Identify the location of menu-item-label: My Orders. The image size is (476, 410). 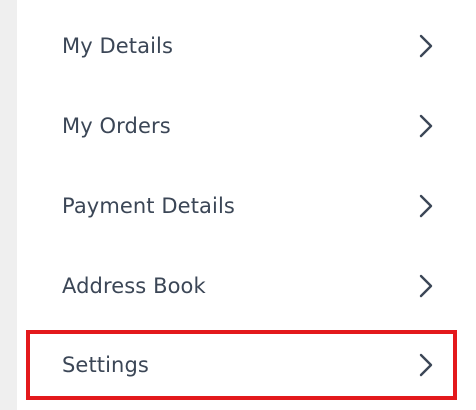
(116, 125).